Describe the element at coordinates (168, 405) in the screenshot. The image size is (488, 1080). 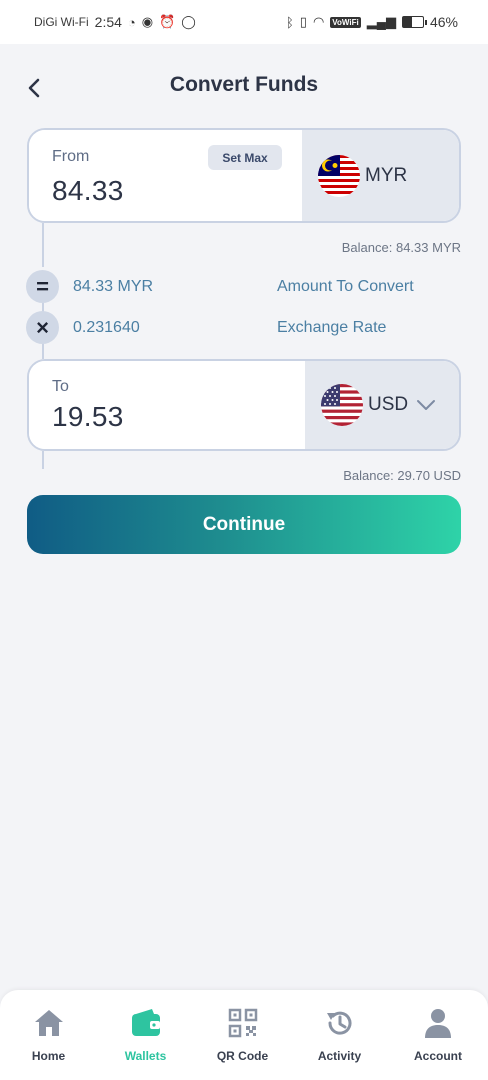
I see `to-amount-field: To 19.53` at that location.